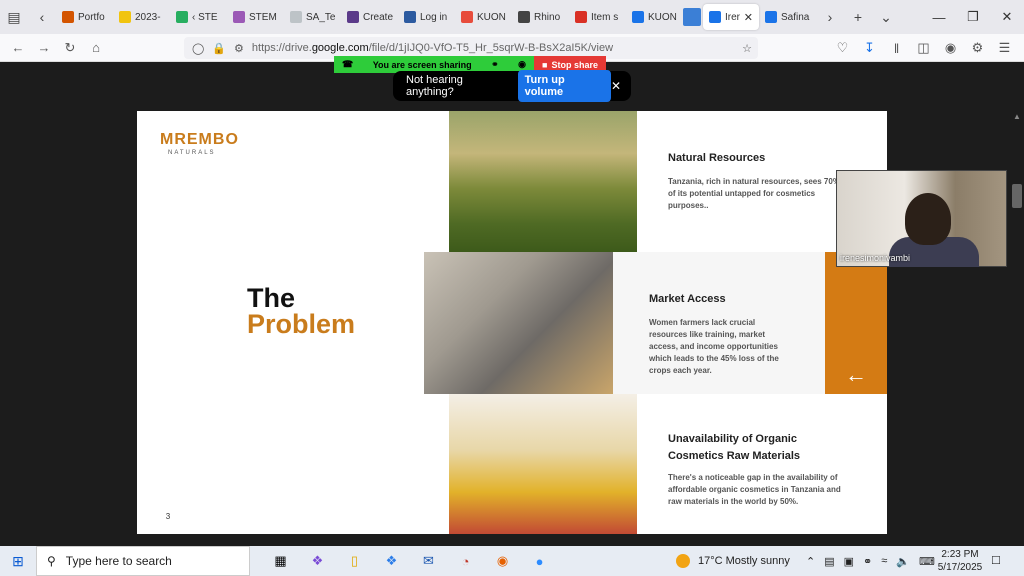 The height and width of the screenshot is (576, 1024). I want to click on tab-scroll-left-icon: ‹, so click(42, 17).